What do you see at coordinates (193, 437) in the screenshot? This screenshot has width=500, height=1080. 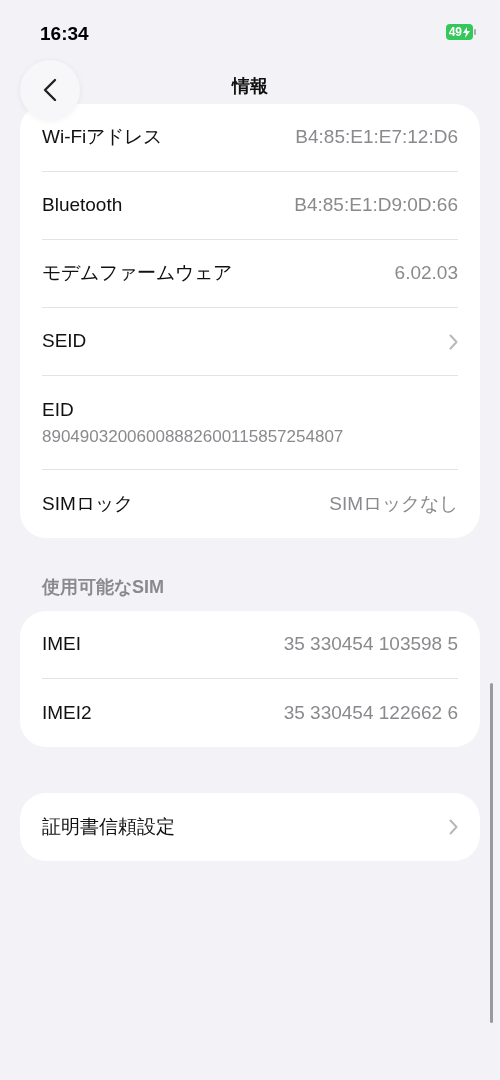 I see `row-value: 89049032006008882600115857254807` at bounding box center [193, 437].